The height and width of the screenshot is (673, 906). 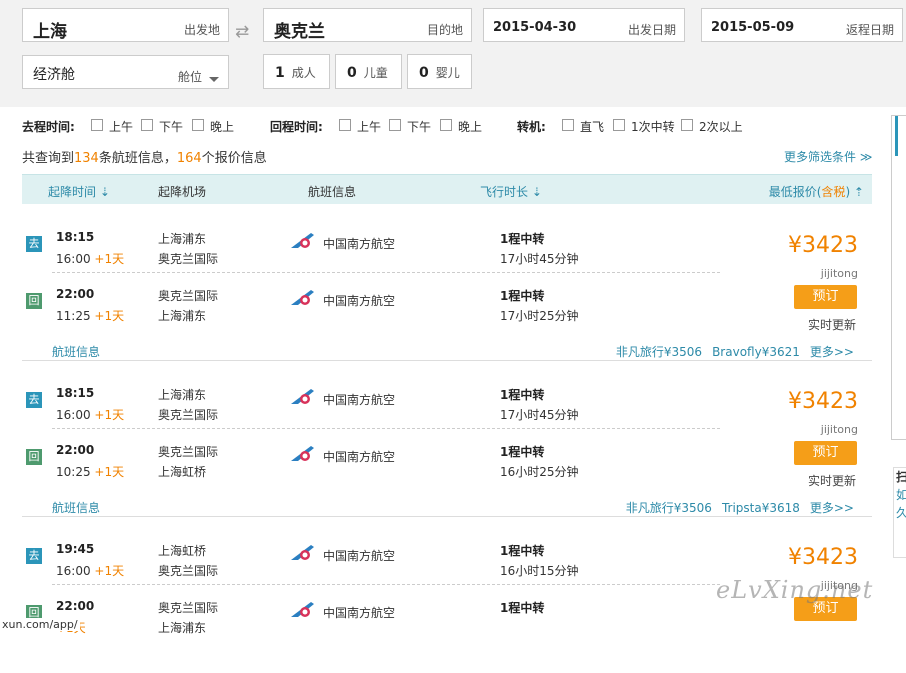 What do you see at coordinates (802, 25) in the screenshot?
I see `return-date-field: 2015-05-09 返程日期` at bounding box center [802, 25].